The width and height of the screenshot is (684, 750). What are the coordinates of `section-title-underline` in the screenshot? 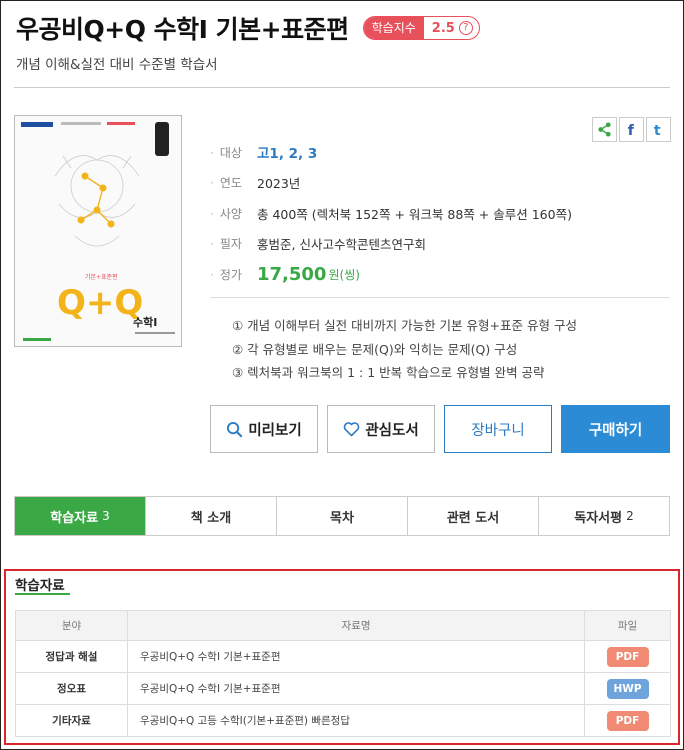 It's located at (42, 594).